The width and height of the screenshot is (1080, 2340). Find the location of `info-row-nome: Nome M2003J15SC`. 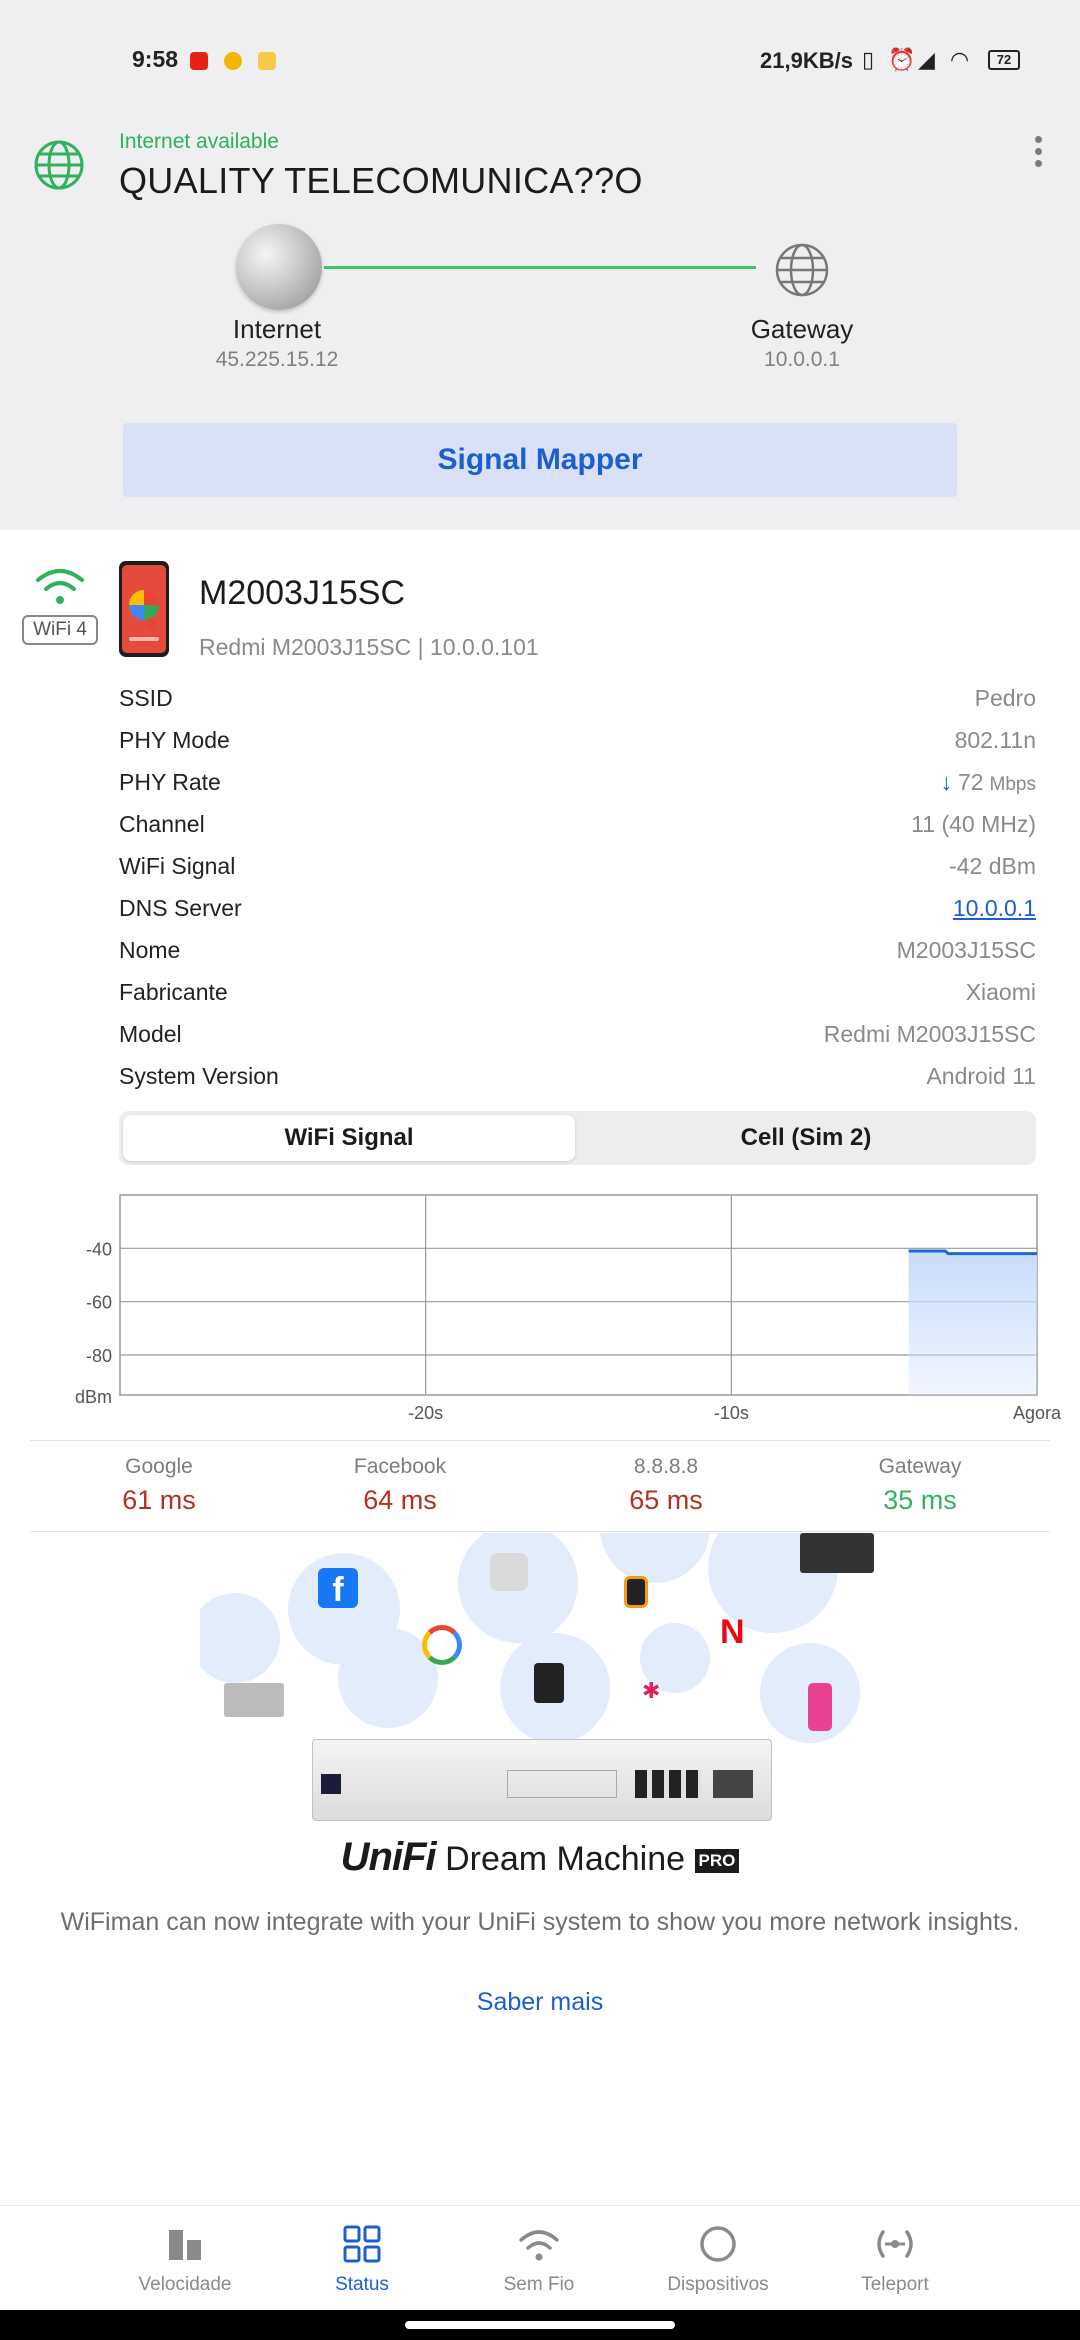

info-row-nome: Nome M2003J15SC is located at coordinates (577, 951).